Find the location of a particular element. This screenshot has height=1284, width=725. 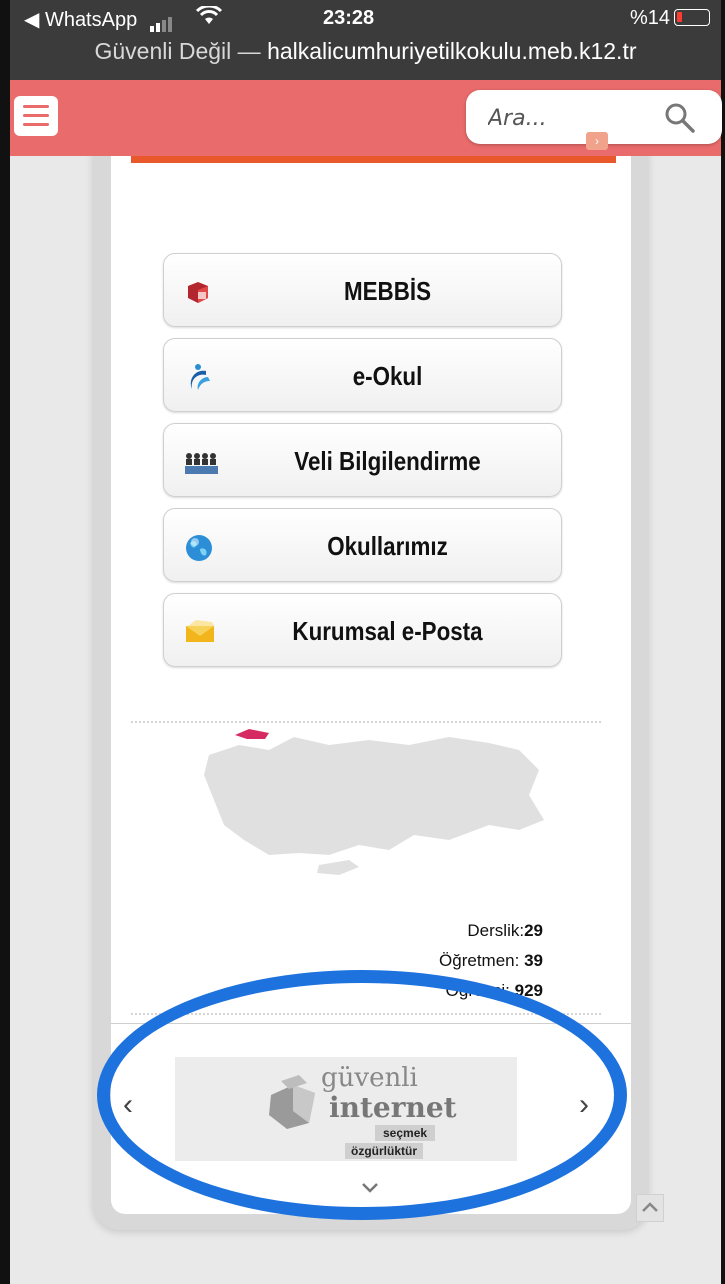

url-domain: halkalicumhuriyetilkokulu.meb.k12.tr is located at coordinates (452, 51).